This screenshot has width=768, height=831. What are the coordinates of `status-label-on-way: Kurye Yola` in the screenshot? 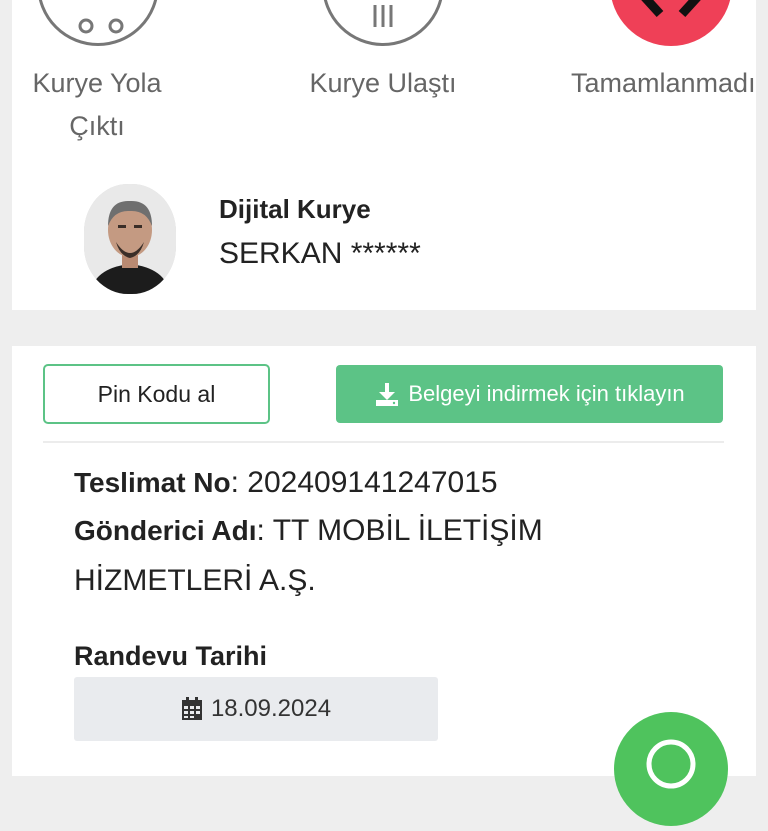 It's located at (97, 83).